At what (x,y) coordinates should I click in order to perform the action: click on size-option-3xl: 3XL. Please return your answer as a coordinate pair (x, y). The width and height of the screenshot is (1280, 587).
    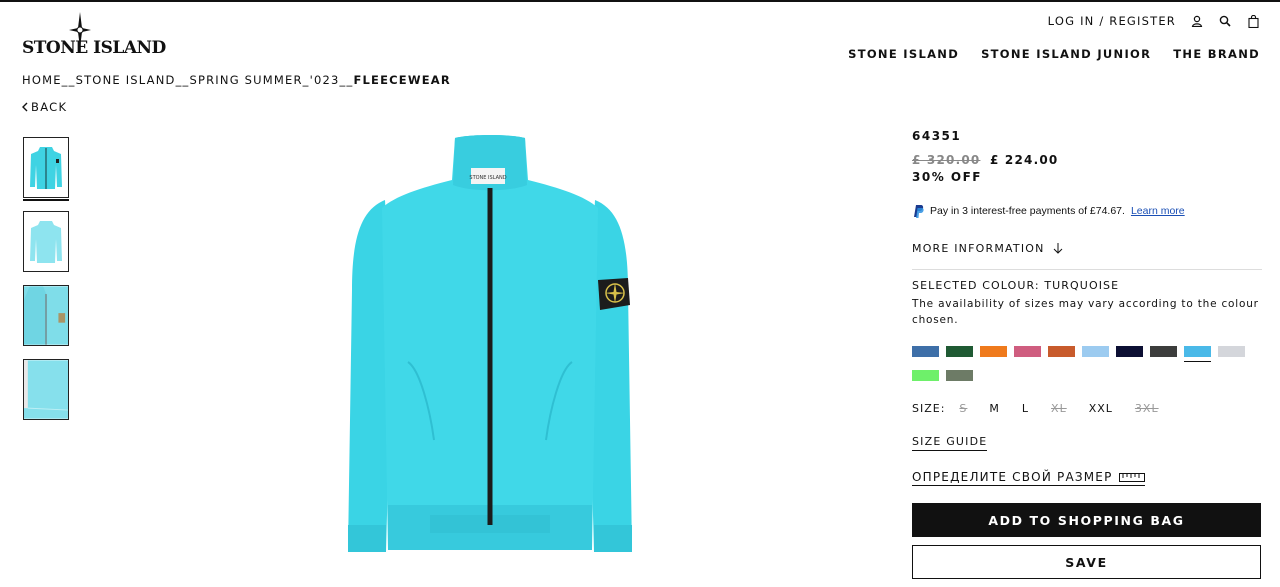
    Looking at the image, I should click on (1147, 408).